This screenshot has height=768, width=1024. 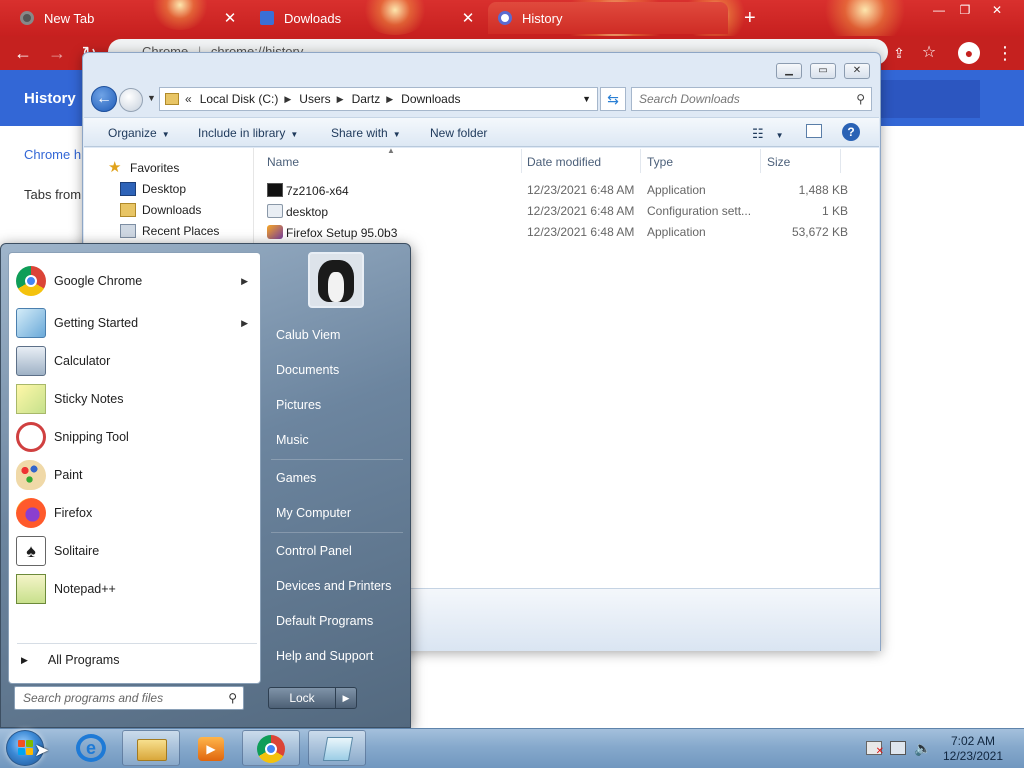 What do you see at coordinates (134, 323) in the screenshot?
I see `program-getting-started: Getting Started ▶` at bounding box center [134, 323].